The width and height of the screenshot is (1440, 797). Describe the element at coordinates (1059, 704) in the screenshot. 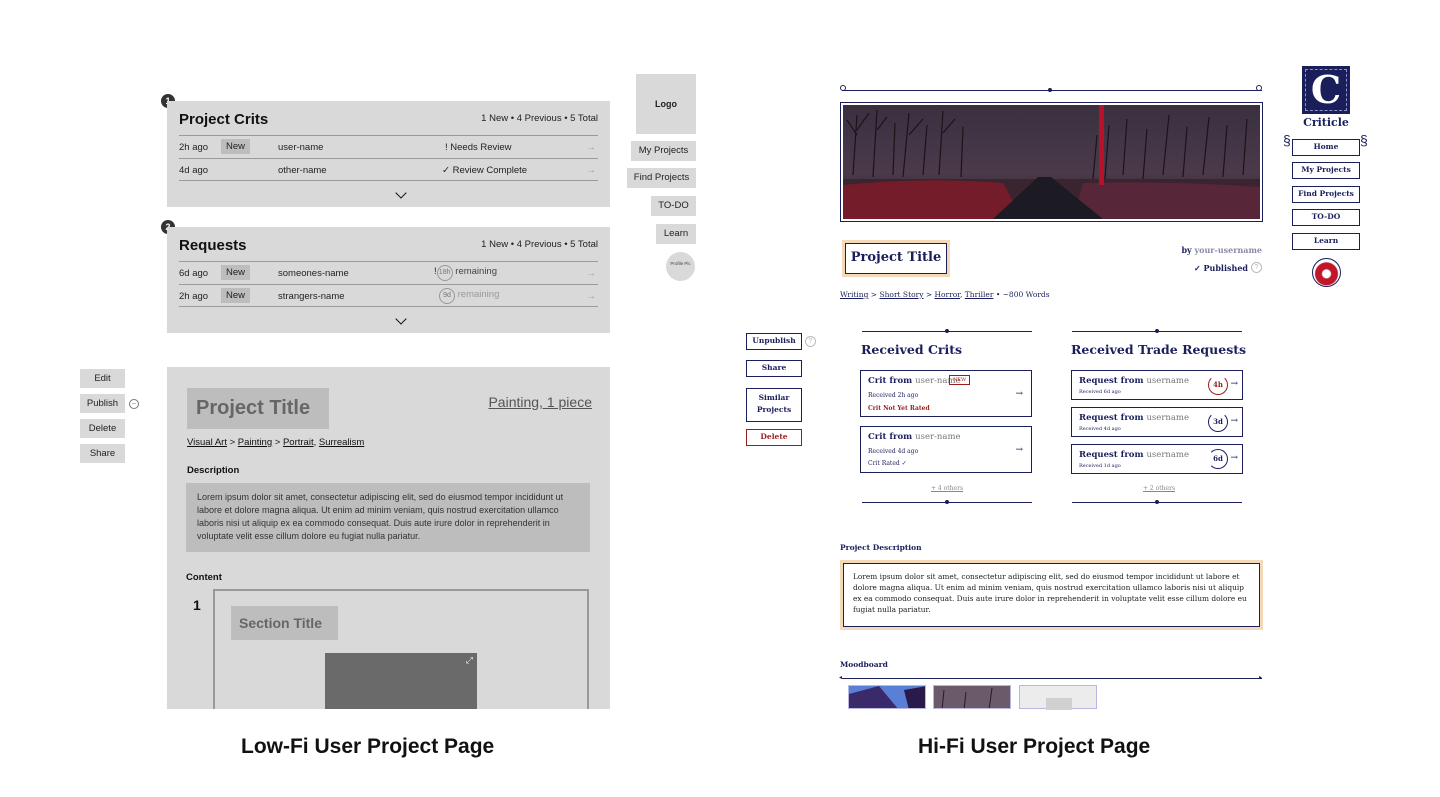

I see `image-placeholder-icon` at that location.